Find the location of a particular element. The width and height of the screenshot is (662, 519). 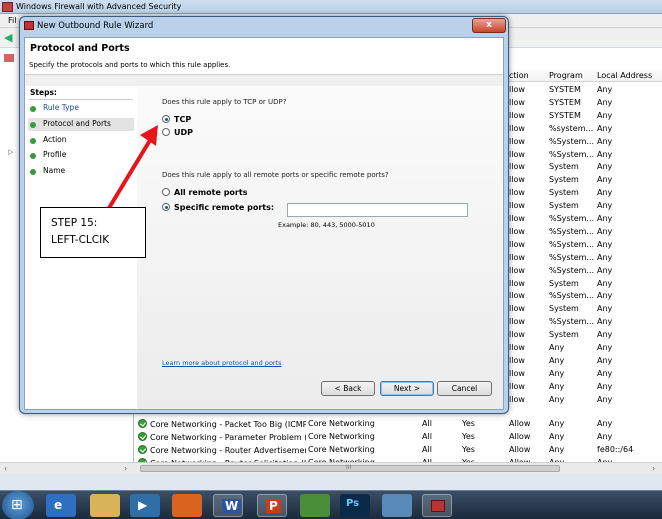

step-label: Profile is located at coordinates (55, 154).